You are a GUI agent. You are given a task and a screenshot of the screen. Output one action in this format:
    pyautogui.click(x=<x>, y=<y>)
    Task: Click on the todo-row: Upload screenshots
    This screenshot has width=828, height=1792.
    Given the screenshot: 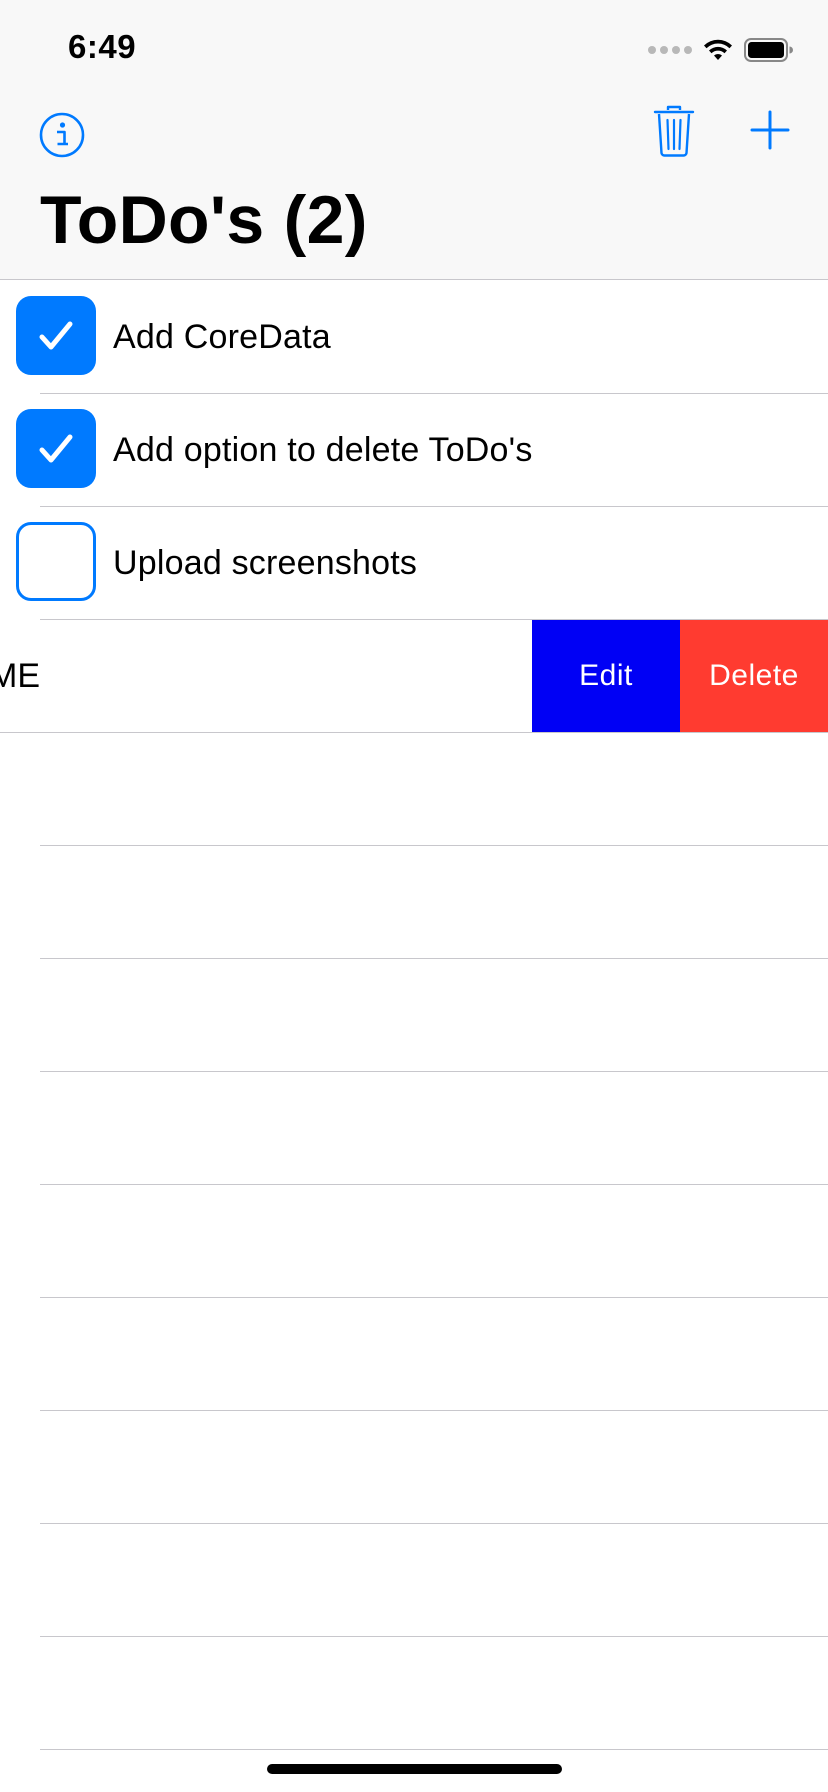 What is the action you would take?
    pyautogui.click(x=414, y=563)
    